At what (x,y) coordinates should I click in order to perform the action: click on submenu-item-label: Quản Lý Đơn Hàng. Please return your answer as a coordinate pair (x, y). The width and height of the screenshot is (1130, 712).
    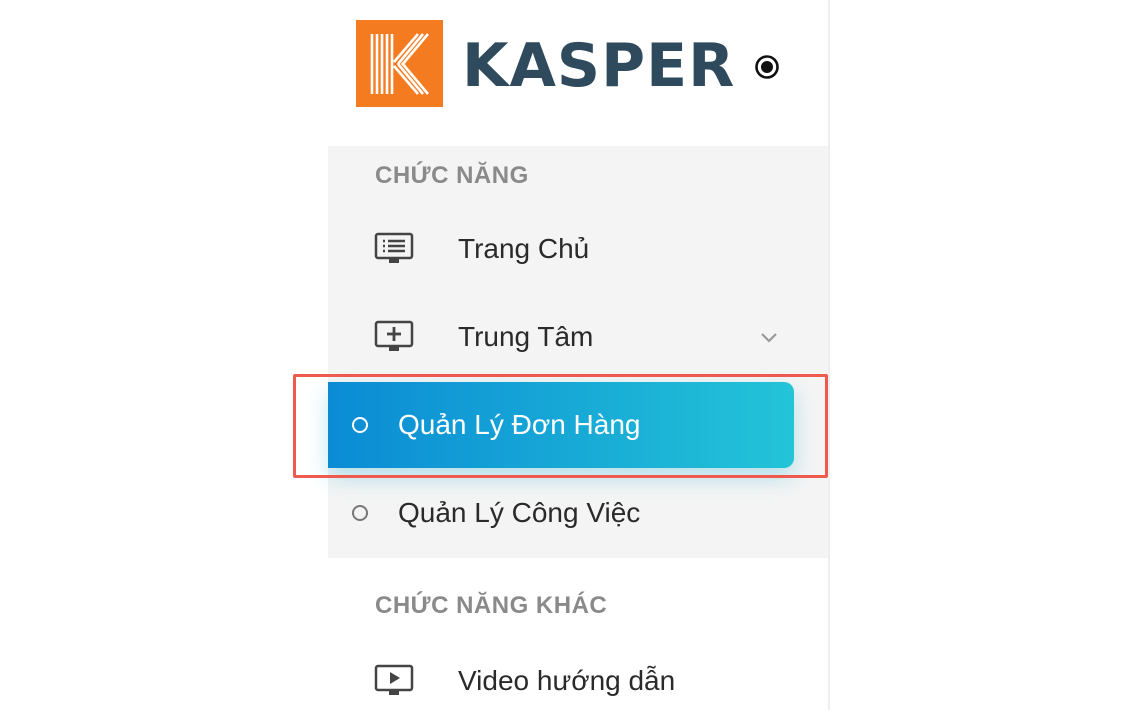
    Looking at the image, I should click on (519, 424).